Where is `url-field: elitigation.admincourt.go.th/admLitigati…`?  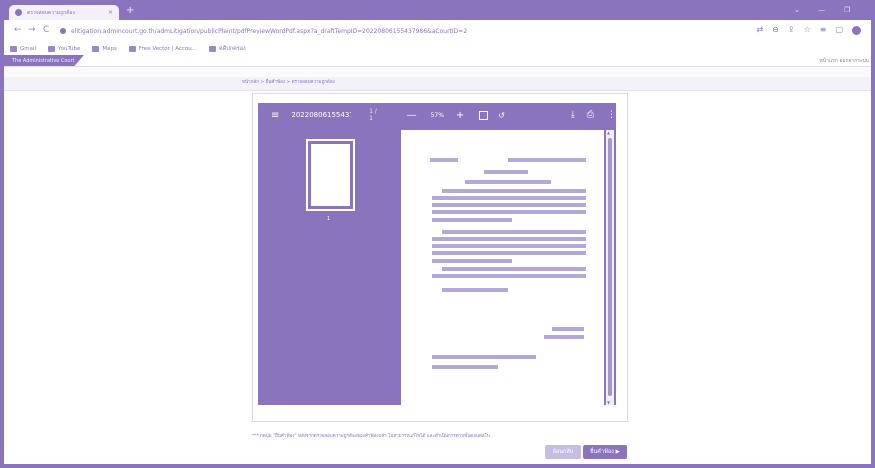
url-field: elitigation.admincourt.go.th/admLitigati… is located at coordinates (330, 31).